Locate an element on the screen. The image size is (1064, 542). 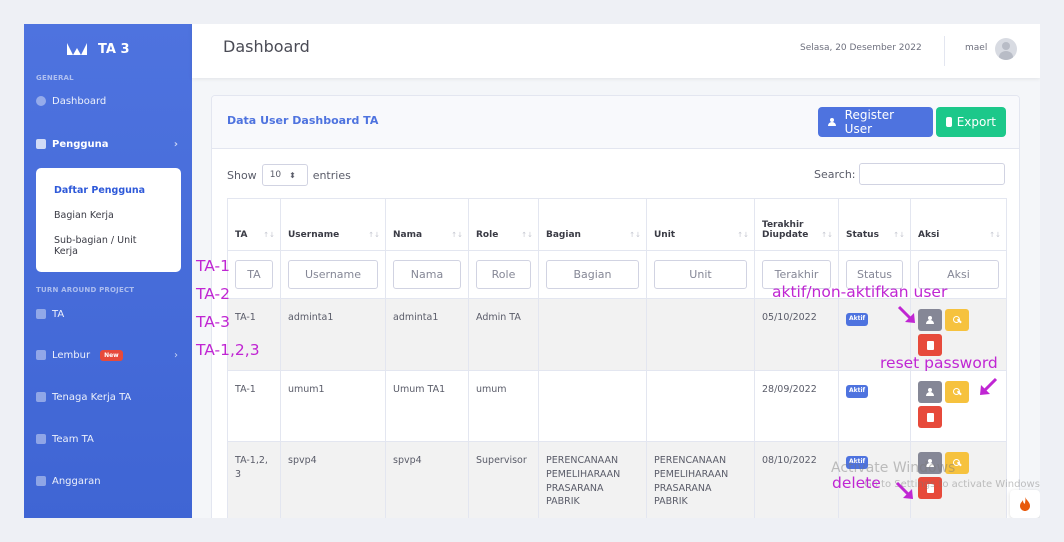
annotation-ta-1-2-3: TA-1,2,3 is located at coordinates (228, 350).